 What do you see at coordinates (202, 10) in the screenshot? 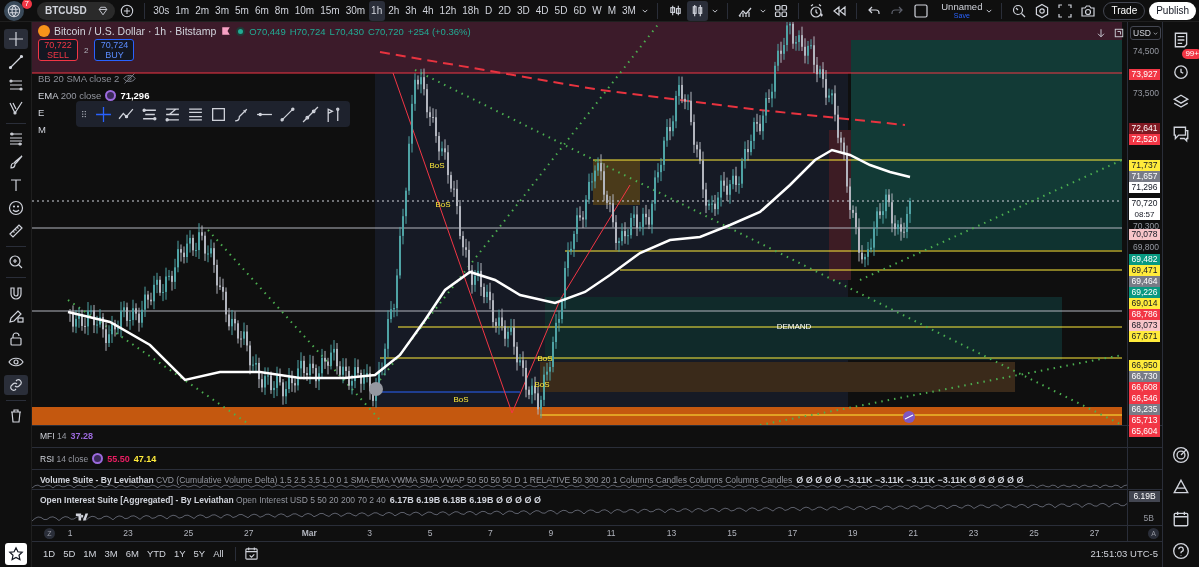
I see `interval-button: 2m` at bounding box center [202, 10].